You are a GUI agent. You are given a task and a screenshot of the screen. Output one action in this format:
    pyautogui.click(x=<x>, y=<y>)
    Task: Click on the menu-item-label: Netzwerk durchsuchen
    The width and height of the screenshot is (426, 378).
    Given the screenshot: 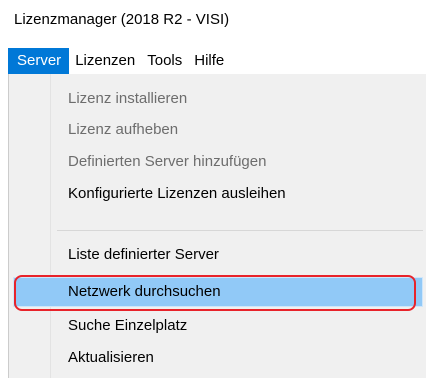 What is the action you would take?
    pyautogui.click(x=144, y=291)
    